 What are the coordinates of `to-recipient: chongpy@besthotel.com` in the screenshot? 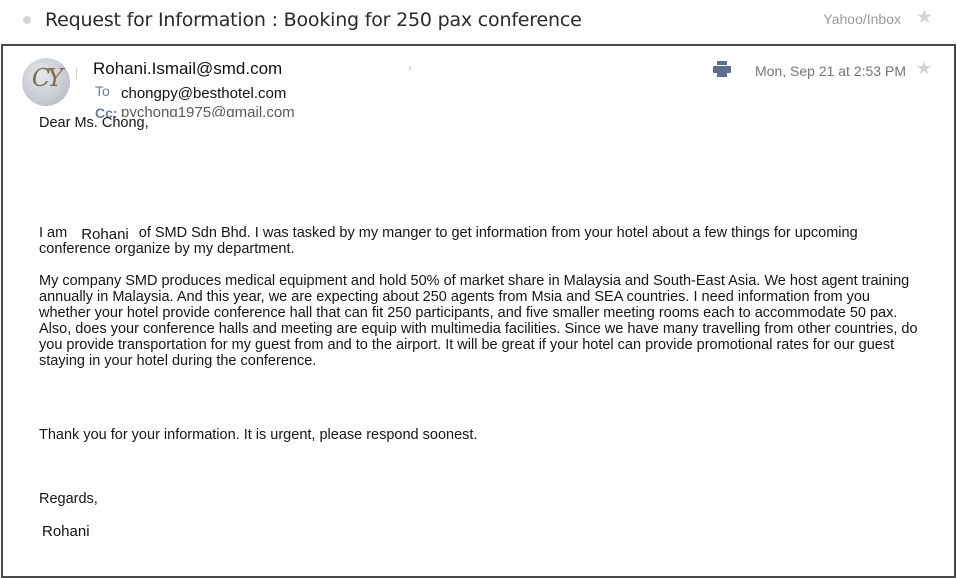 It's located at (203, 93).